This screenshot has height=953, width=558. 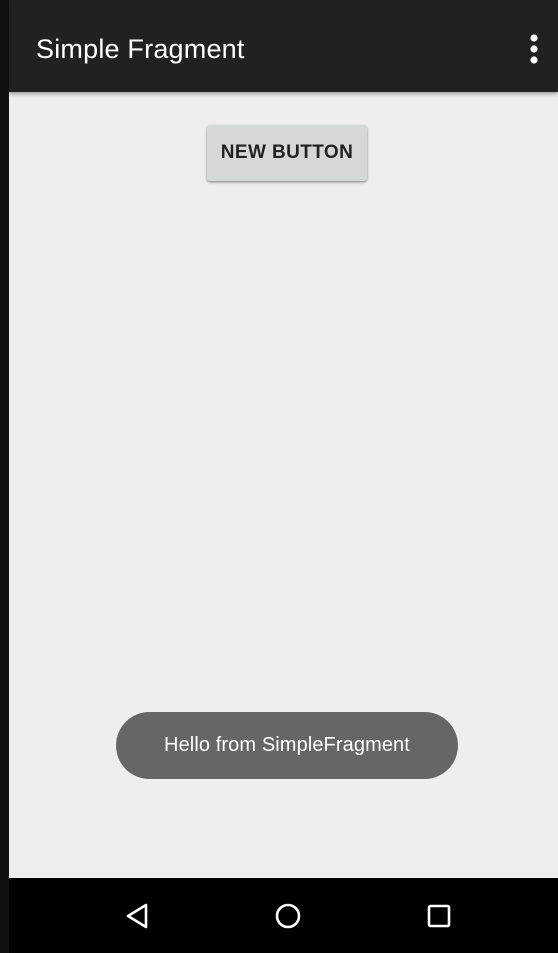 I want to click on back-icon, so click(x=137, y=916).